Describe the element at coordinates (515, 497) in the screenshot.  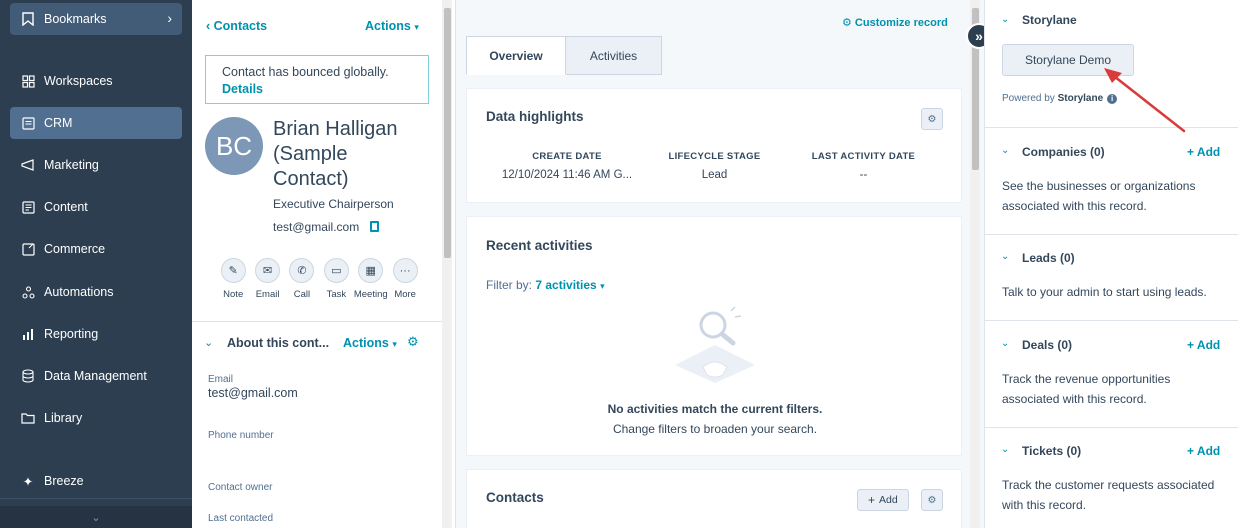
I see `card-title: Contacts` at that location.